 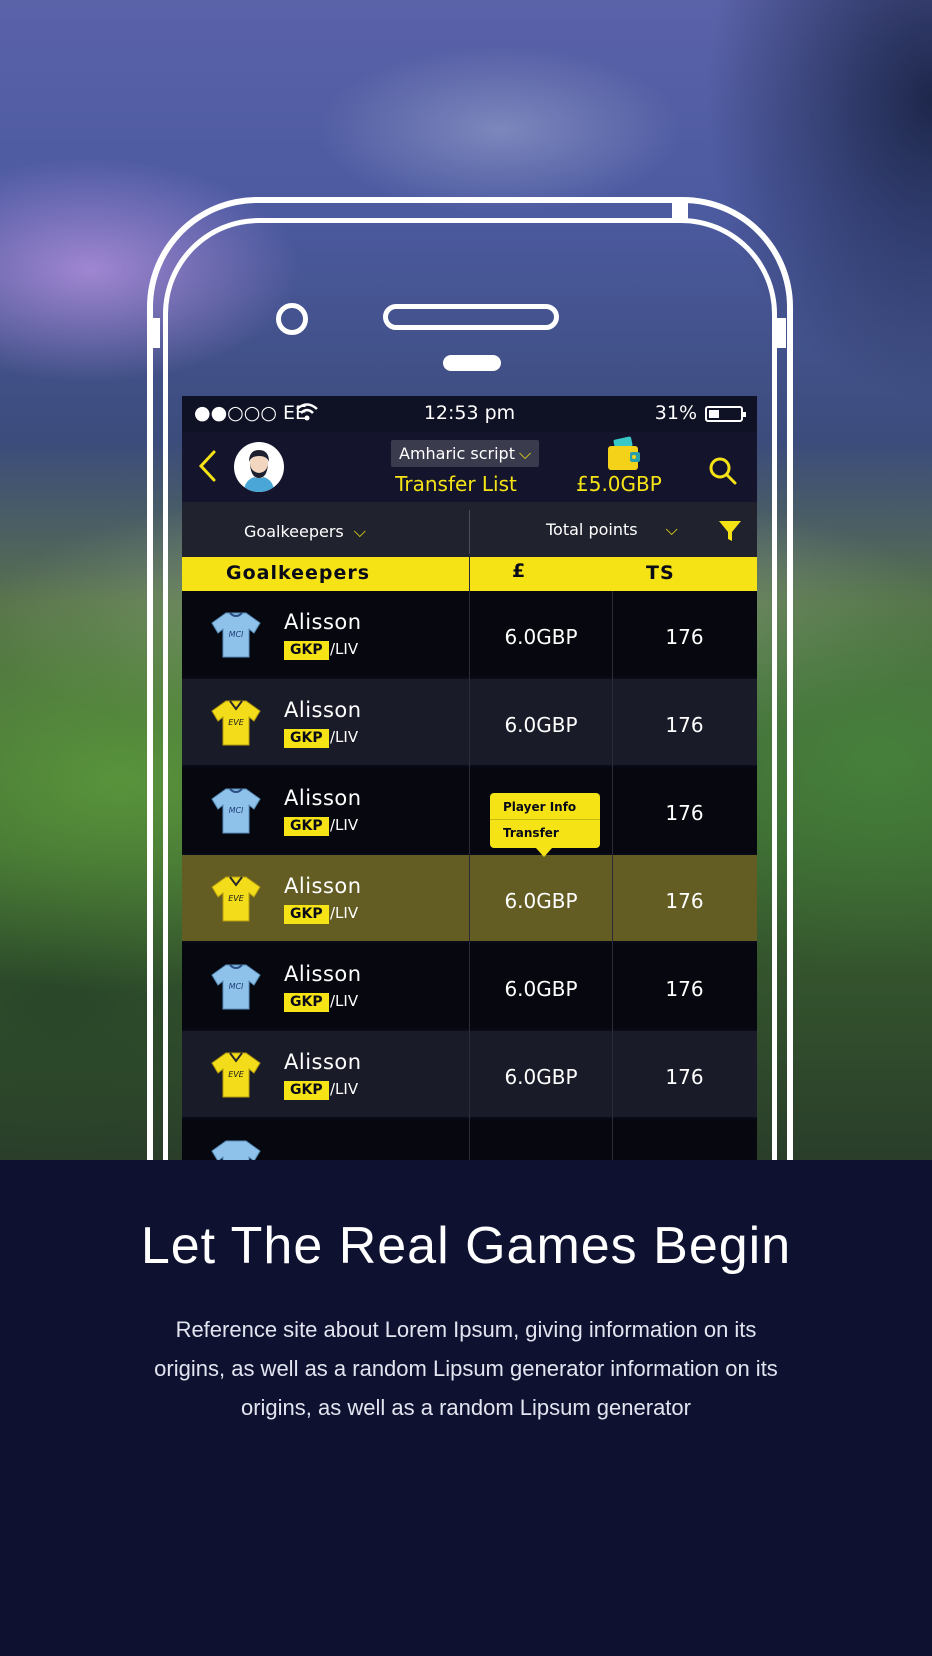 What do you see at coordinates (592, 529) in the screenshot?
I see `sort-label: Total points` at bounding box center [592, 529].